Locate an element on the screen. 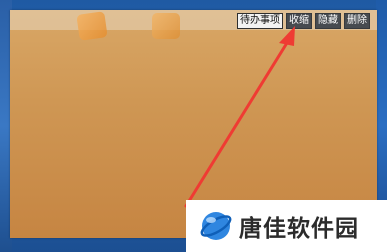 This screenshot has height=252, width=387. note-toolbar: 待办事项 收缩 隐藏 删除 is located at coordinates (303, 21).